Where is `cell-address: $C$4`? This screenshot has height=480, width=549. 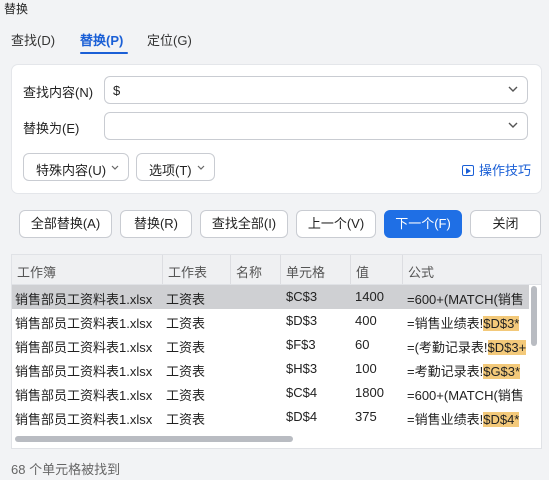 cell-address: $C$4 is located at coordinates (302, 392).